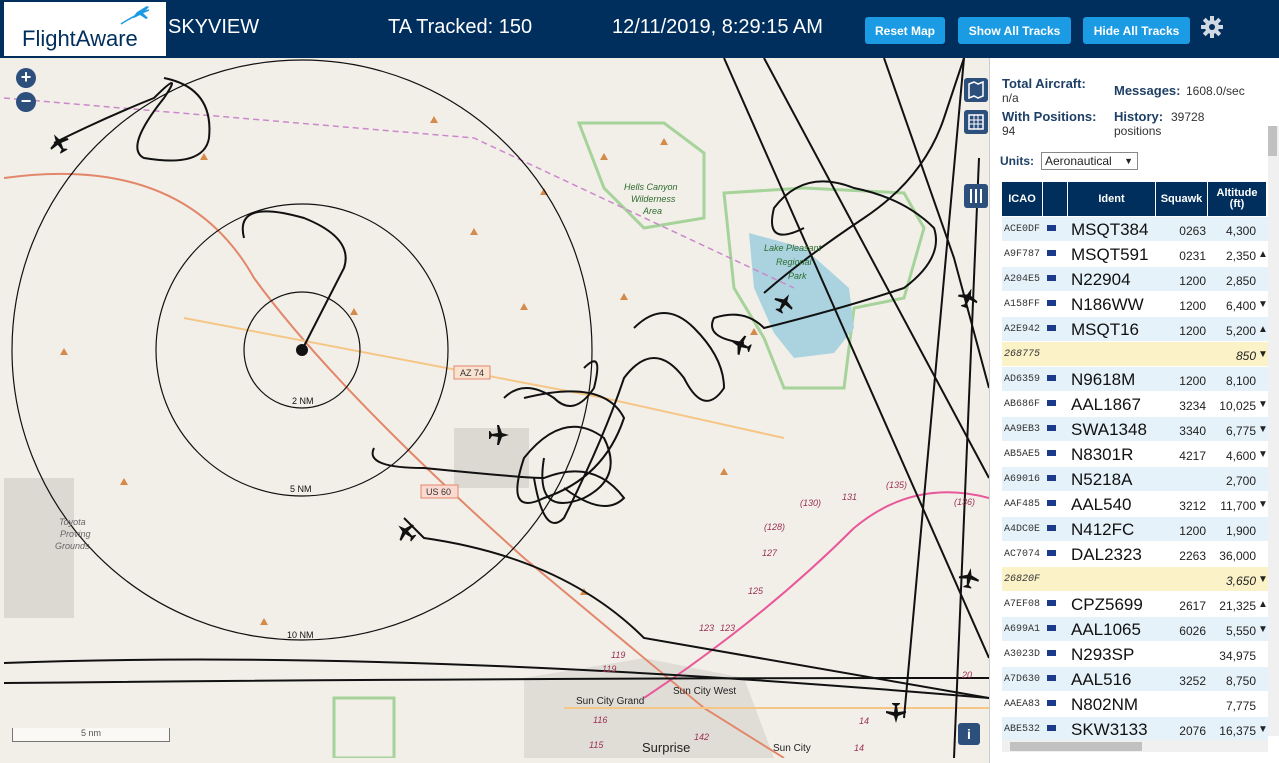 This screenshot has width=1279, height=763. What do you see at coordinates (1106, 404) in the screenshot?
I see `cell-ident: AAL1867` at bounding box center [1106, 404].